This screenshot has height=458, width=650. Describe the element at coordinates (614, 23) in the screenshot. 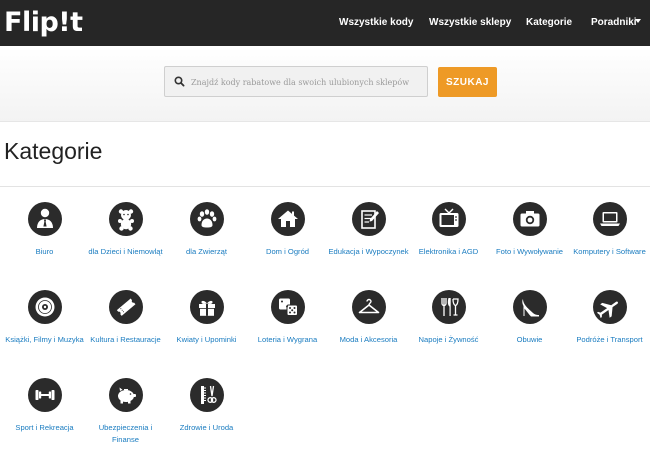

I see `nav-guides: Poradniki` at that location.